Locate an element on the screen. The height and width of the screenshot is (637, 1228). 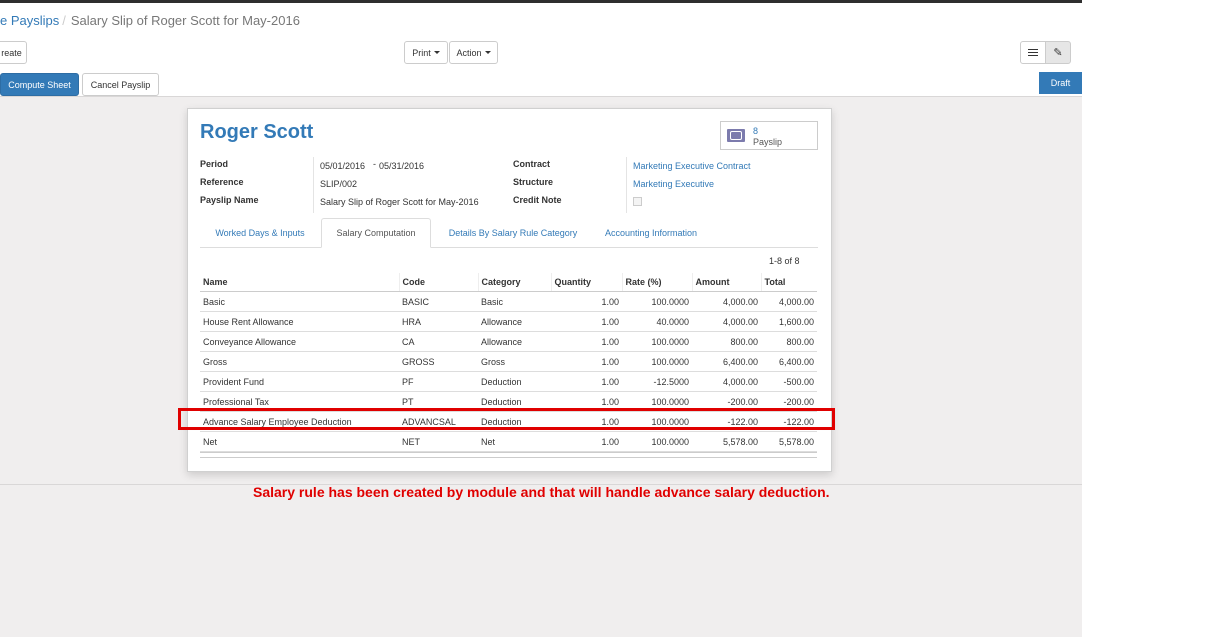
tab-worked-days-inputs: Worked Days & Inputs is located at coordinates (260, 232).